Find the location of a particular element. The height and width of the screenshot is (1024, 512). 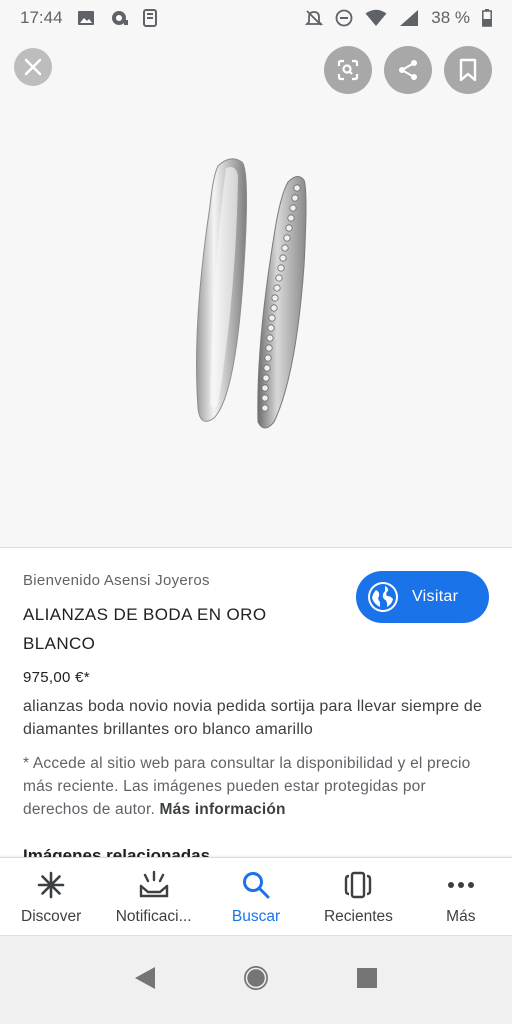

visit-button: Visitar is located at coordinates (422, 597).